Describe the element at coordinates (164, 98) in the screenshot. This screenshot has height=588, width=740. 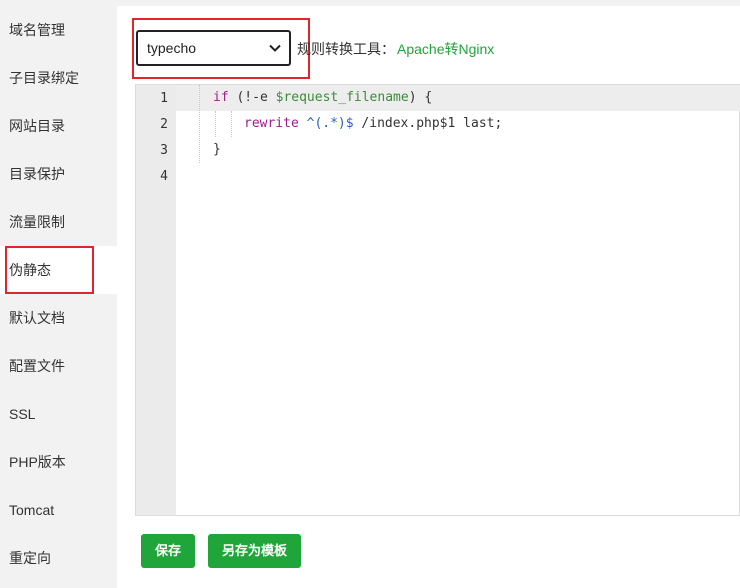
I see `line-number: 1` at that location.